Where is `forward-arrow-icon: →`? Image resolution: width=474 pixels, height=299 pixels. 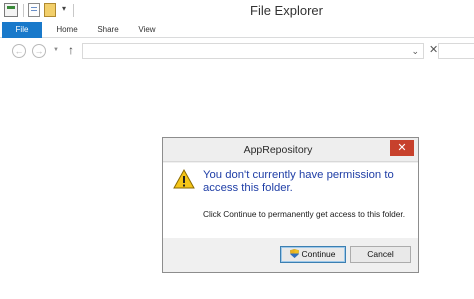 forward-arrow-icon: → is located at coordinates (39, 51).